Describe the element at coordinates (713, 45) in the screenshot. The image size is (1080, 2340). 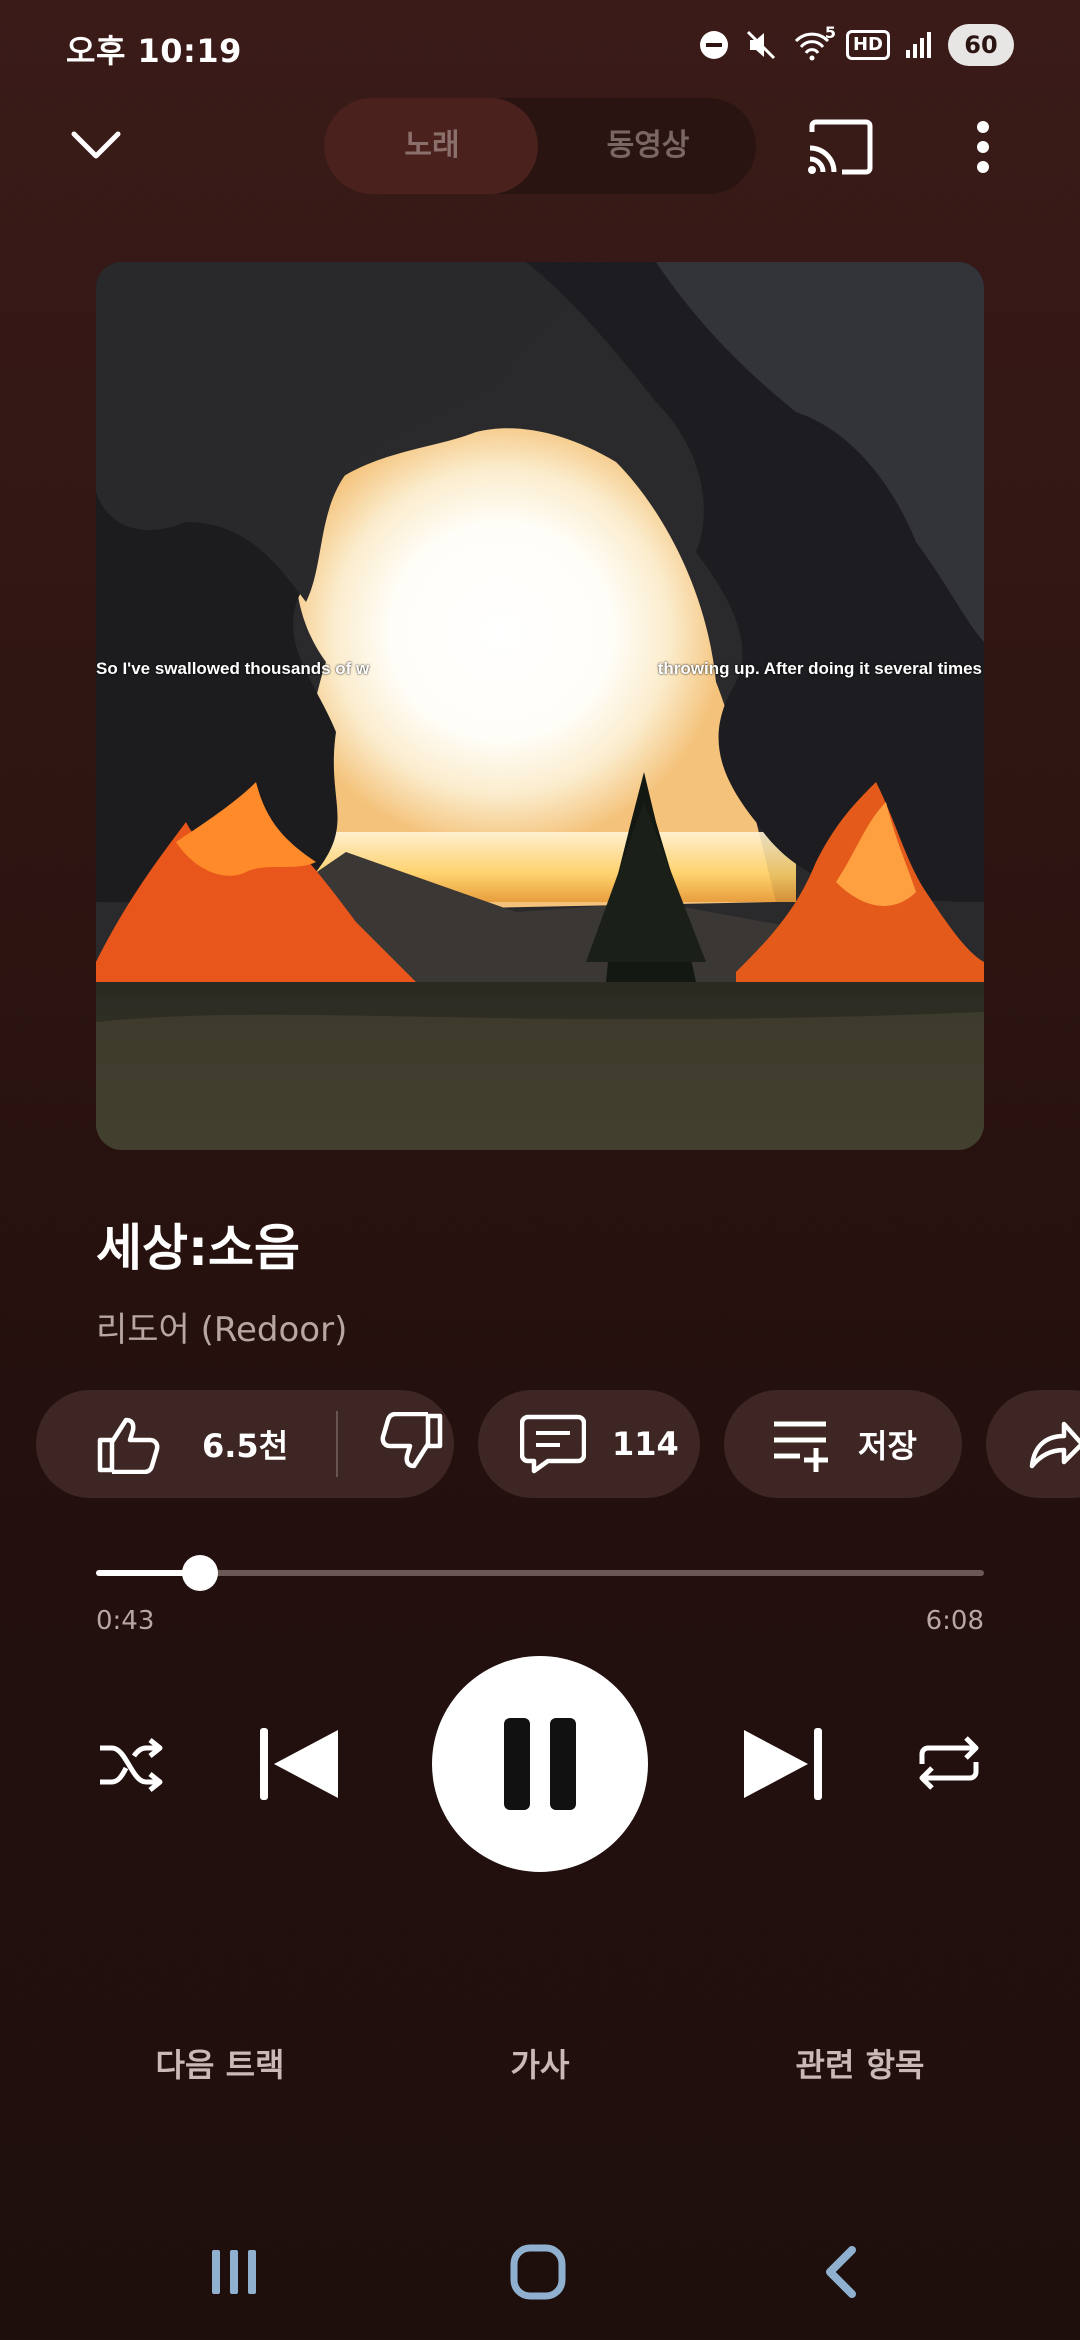
I see `do-not-disturb-icon` at that location.